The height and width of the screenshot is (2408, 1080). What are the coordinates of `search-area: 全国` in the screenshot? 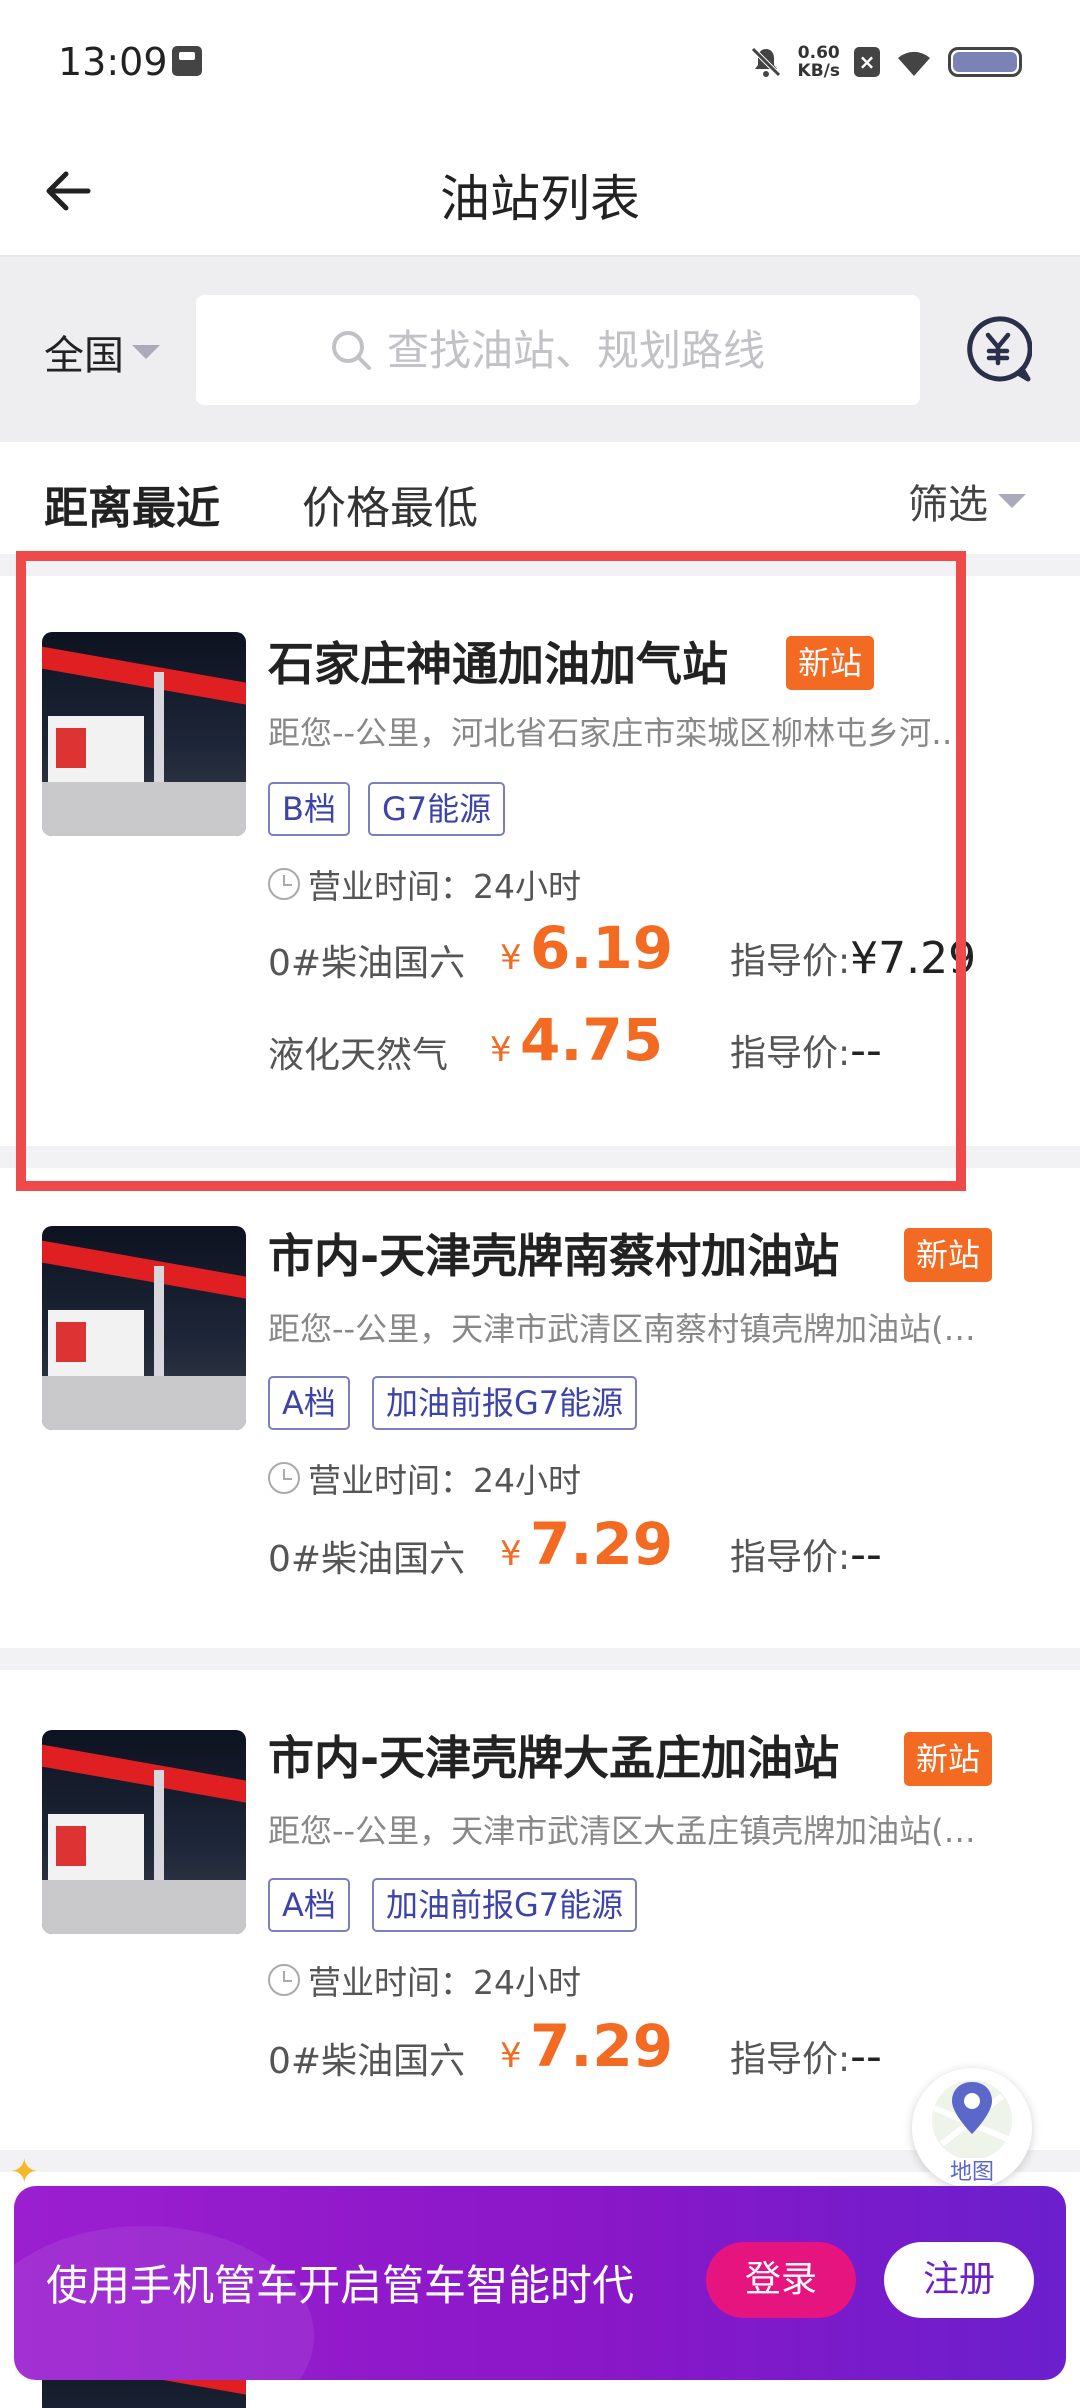 It's located at (540, 349).